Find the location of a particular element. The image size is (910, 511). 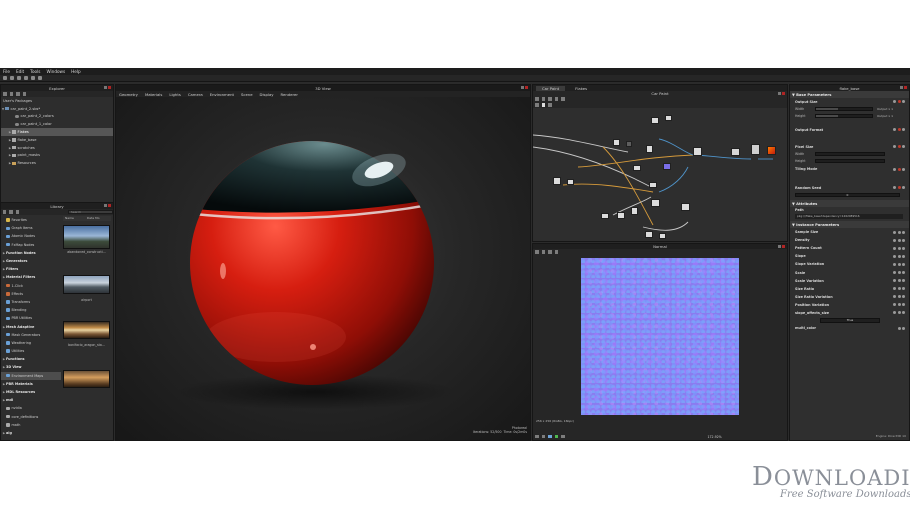

view3d-menu-lights: Lights is located at coordinates (174, 94).